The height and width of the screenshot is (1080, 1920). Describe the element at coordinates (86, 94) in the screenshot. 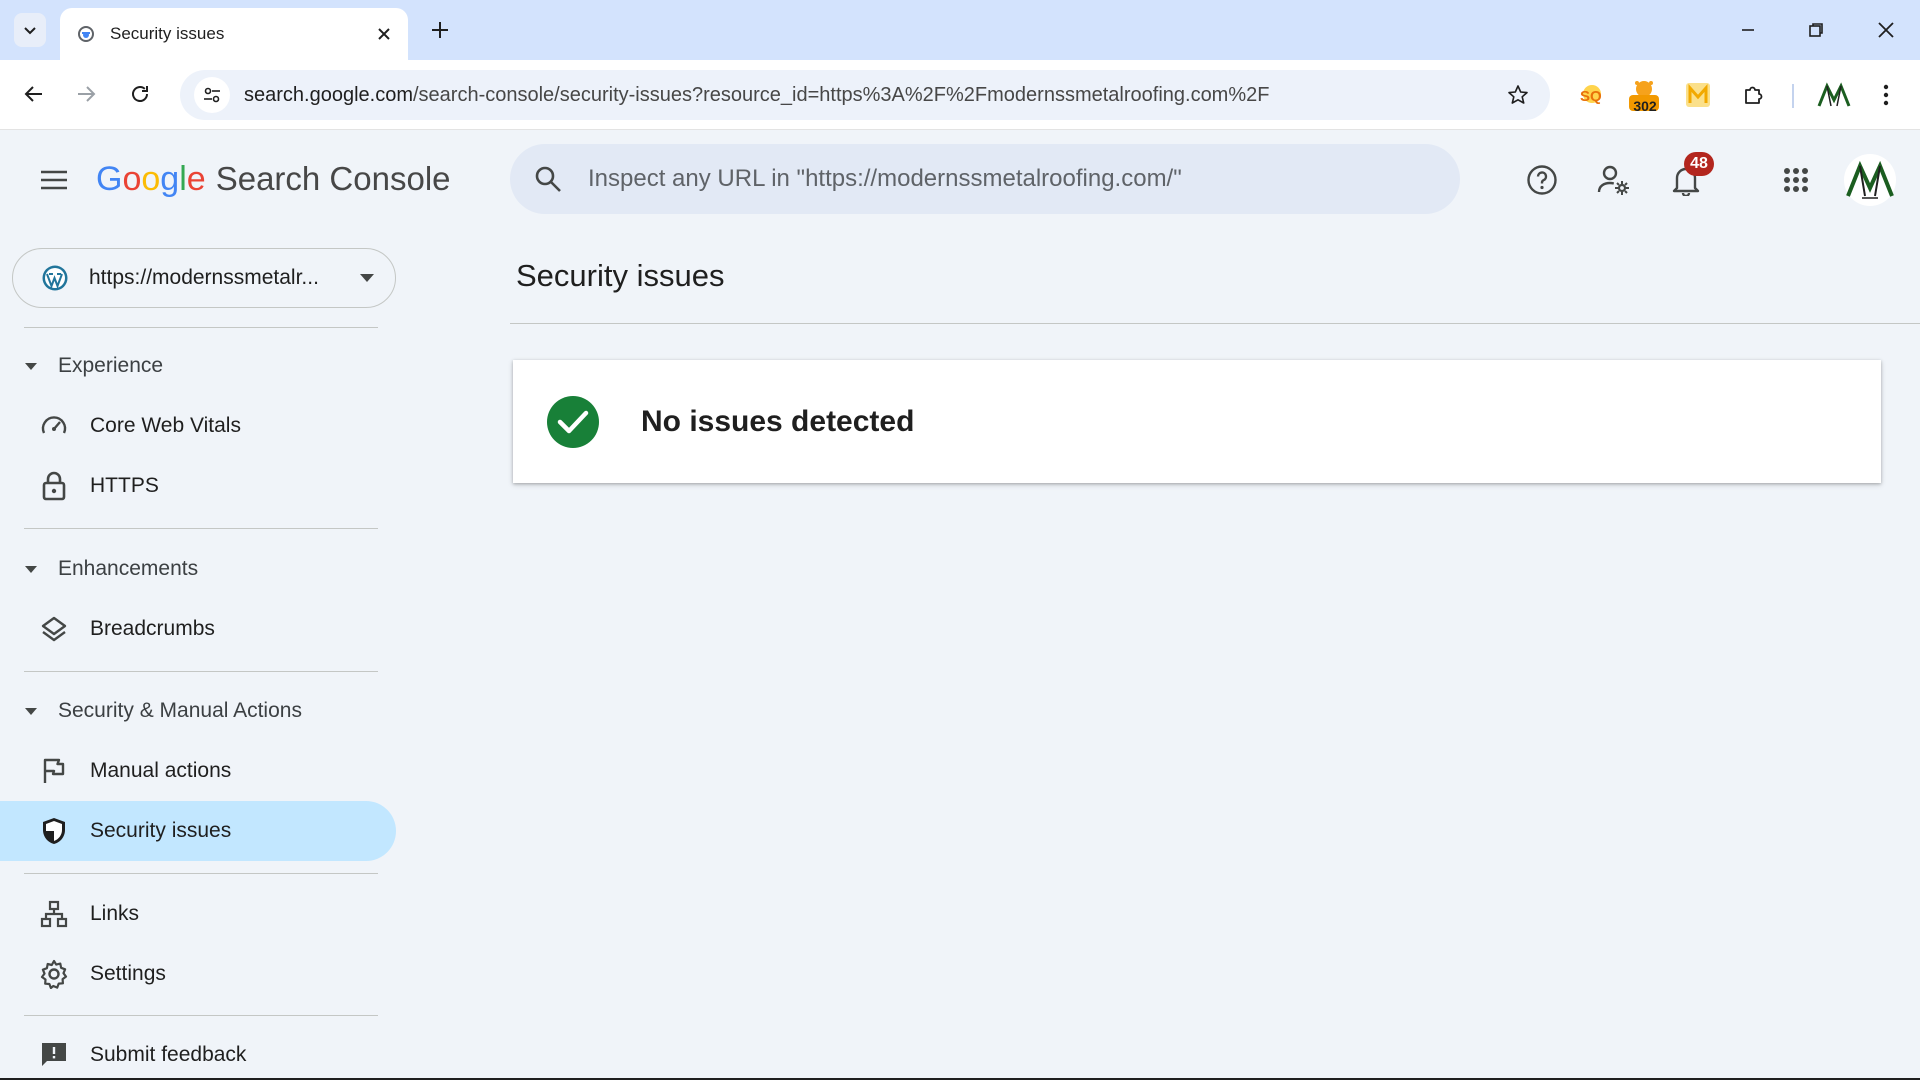

I see `forward-button` at that location.